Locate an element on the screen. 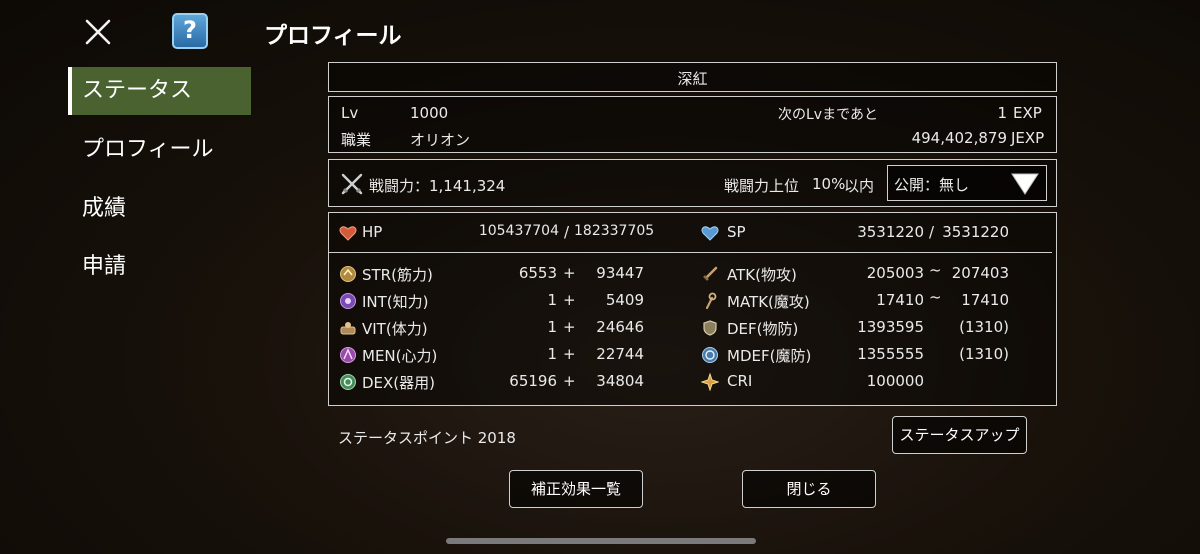  combat-power: 戦闘力：1,141,324 is located at coordinates (437, 186).